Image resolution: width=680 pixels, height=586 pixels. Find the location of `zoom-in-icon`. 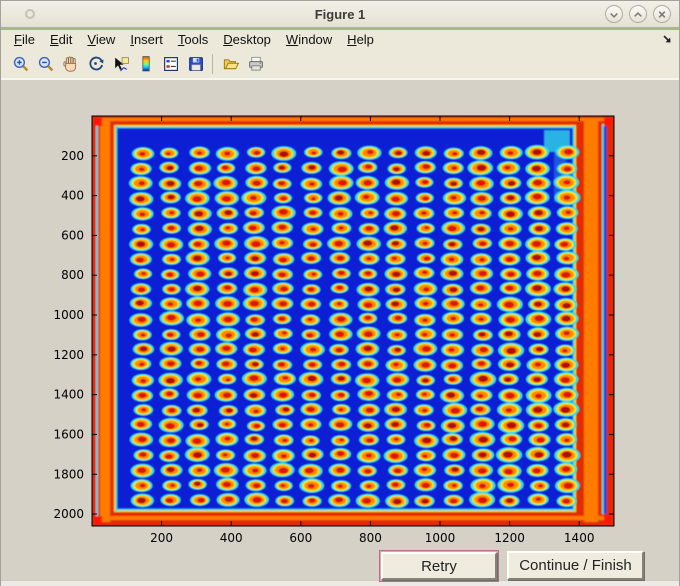

zoom-in-icon is located at coordinates (20, 64).